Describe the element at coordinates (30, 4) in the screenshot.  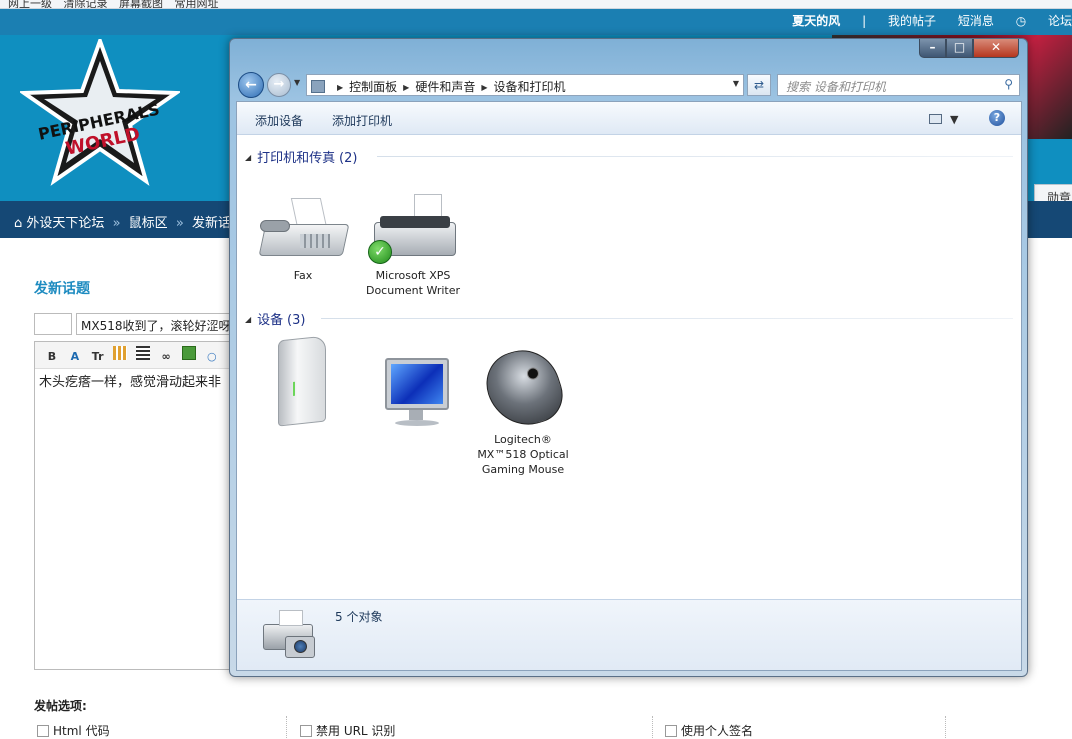
I see `bookmark-item: 网上一级` at that location.